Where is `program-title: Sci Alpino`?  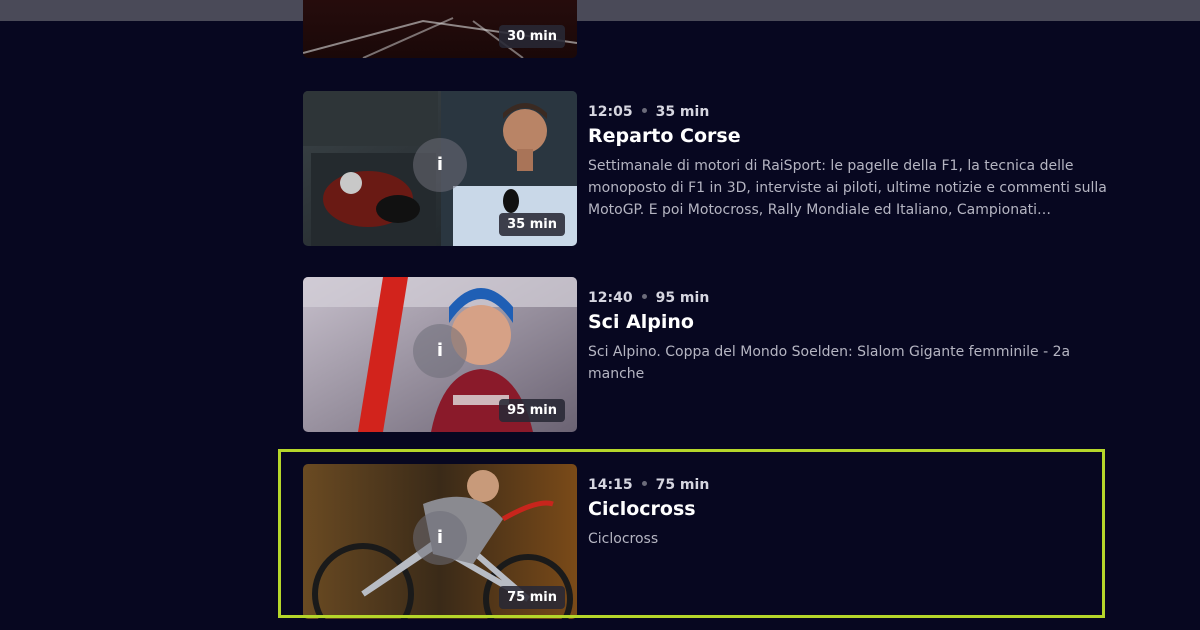 program-title: Sci Alpino is located at coordinates (641, 322).